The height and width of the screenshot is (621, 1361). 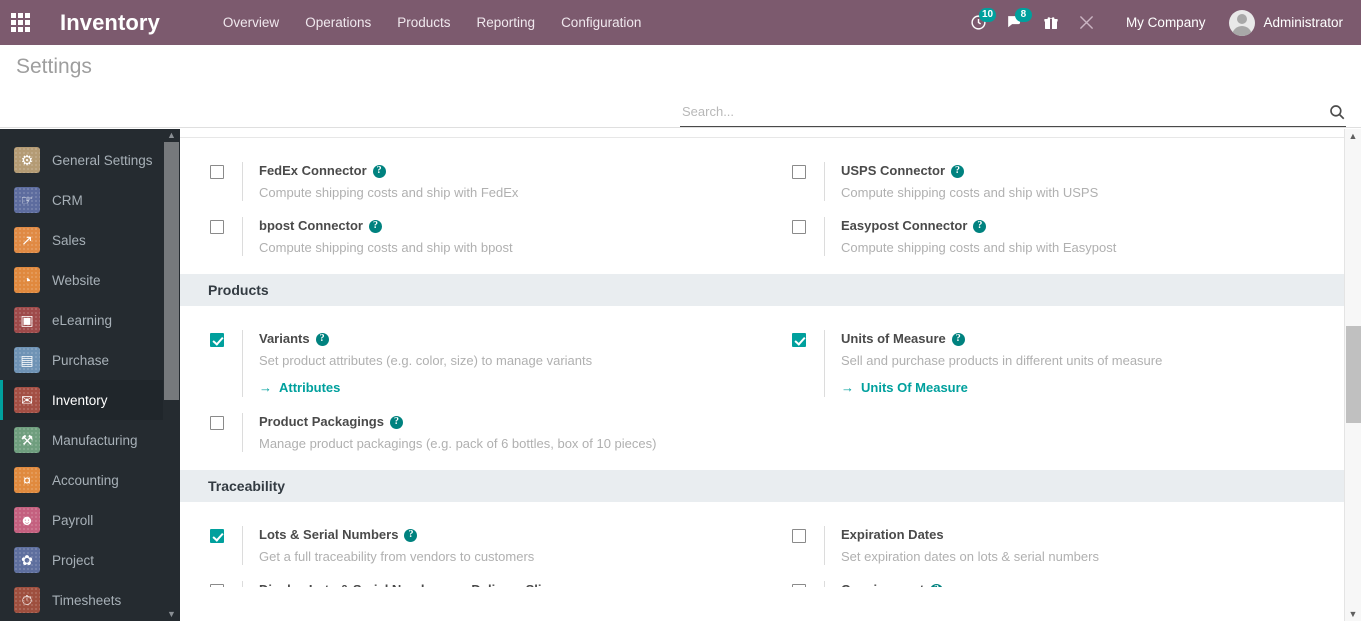 I want to click on activities-button: 10, so click(x=979, y=22).